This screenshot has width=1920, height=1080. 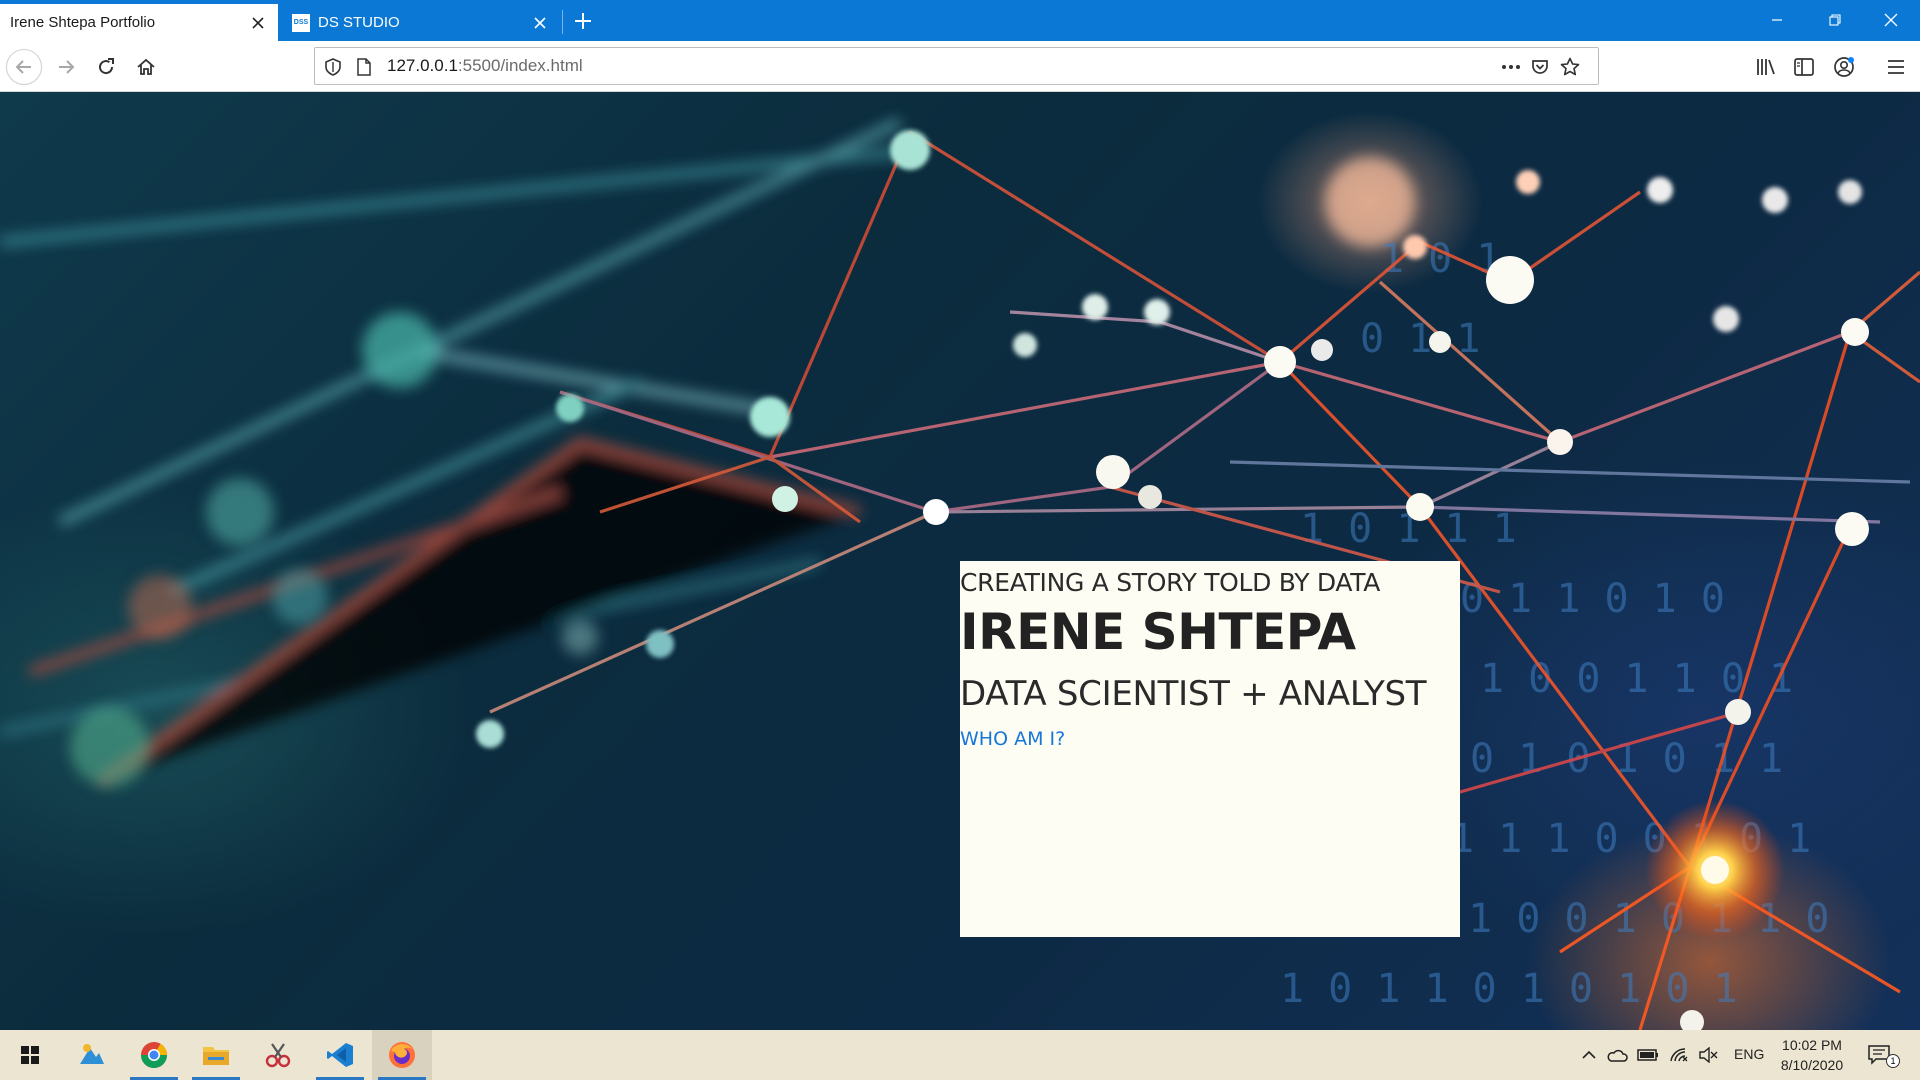 What do you see at coordinates (30, 1055) in the screenshot?
I see `start-icon` at bounding box center [30, 1055].